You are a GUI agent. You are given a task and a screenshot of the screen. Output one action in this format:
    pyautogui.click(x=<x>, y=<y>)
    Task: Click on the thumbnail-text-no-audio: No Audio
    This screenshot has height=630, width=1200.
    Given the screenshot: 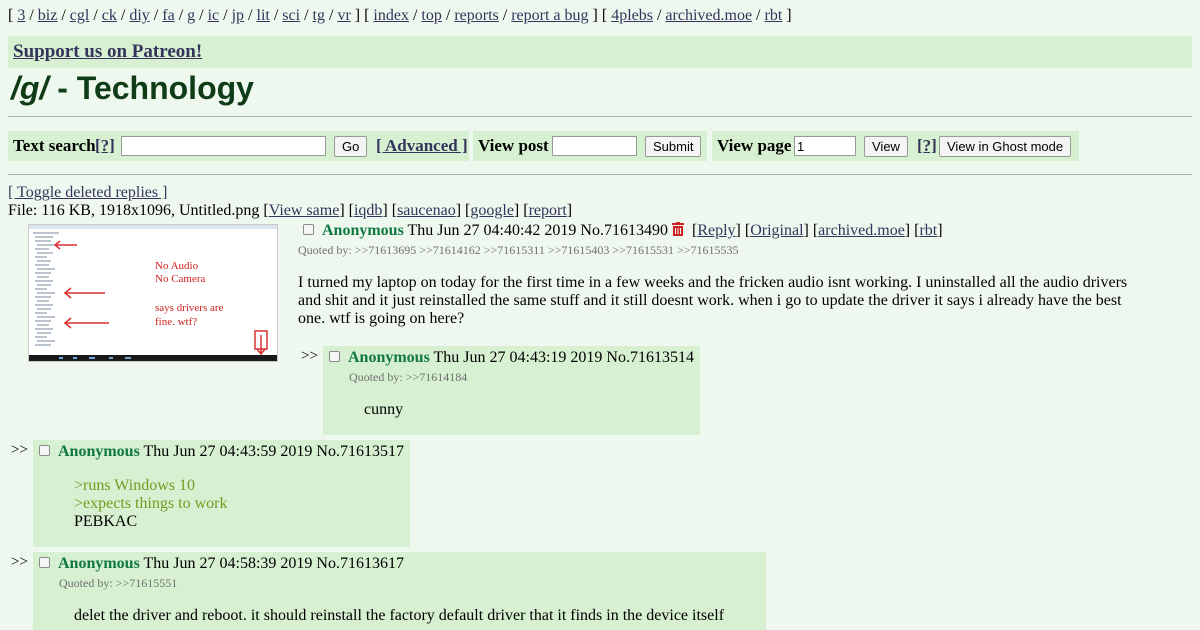 What is the action you would take?
    pyautogui.click(x=177, y=266)
    